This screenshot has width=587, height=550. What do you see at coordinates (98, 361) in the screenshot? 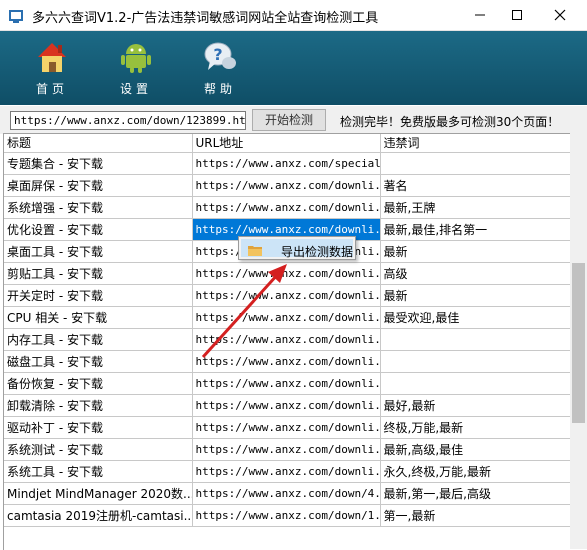
I see `cell-title: 磁盘工具 - 安下载` at bounding box center [98, 361].